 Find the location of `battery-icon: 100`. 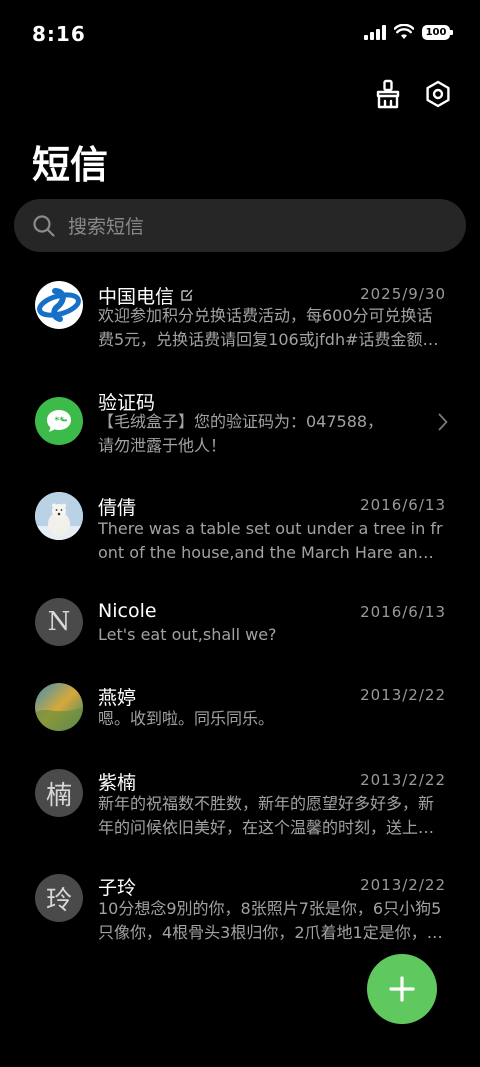

battery-icon: 100 is located at coordinates (437, 32).